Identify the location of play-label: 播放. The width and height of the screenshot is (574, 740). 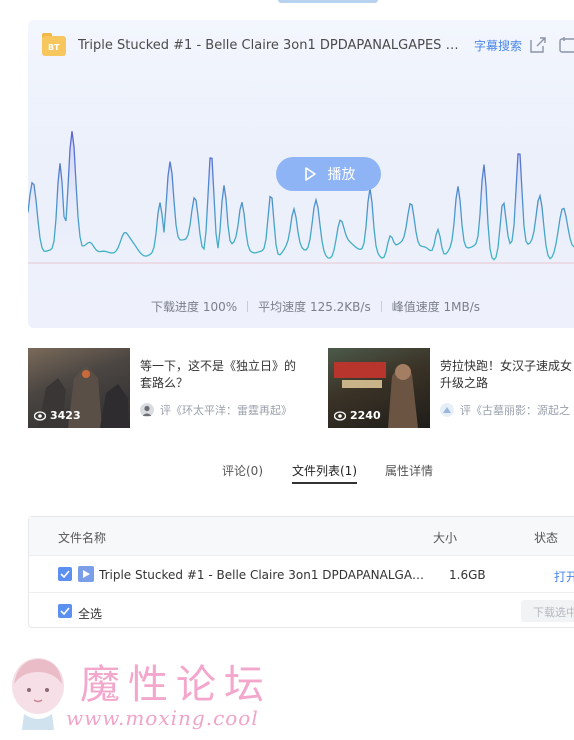
(341, 175).